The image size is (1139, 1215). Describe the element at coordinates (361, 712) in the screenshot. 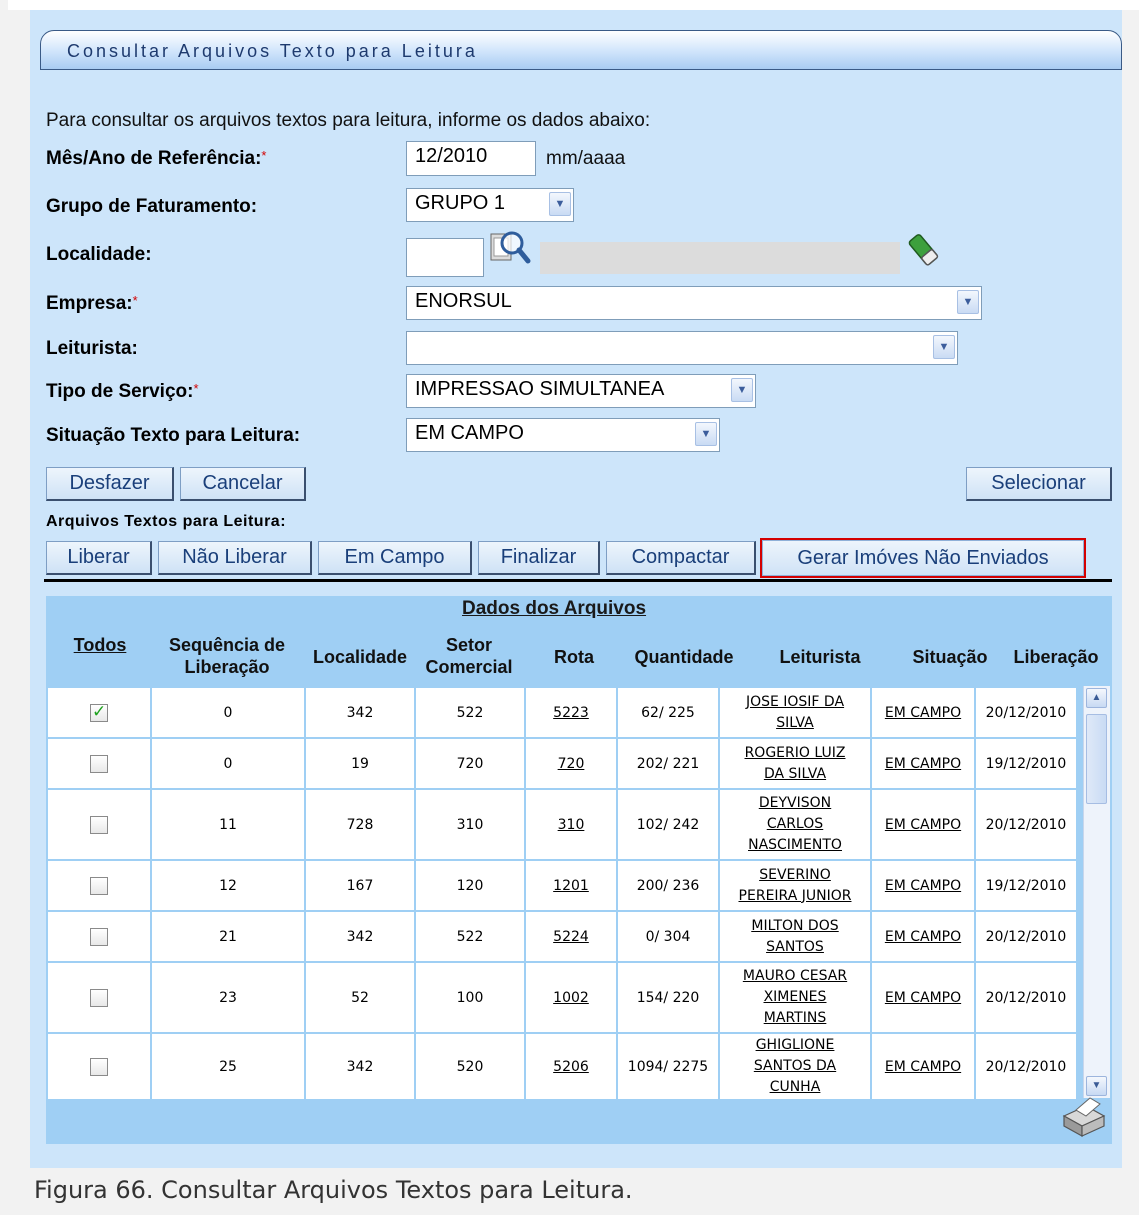

I see `cell-loc: 342` at that location.